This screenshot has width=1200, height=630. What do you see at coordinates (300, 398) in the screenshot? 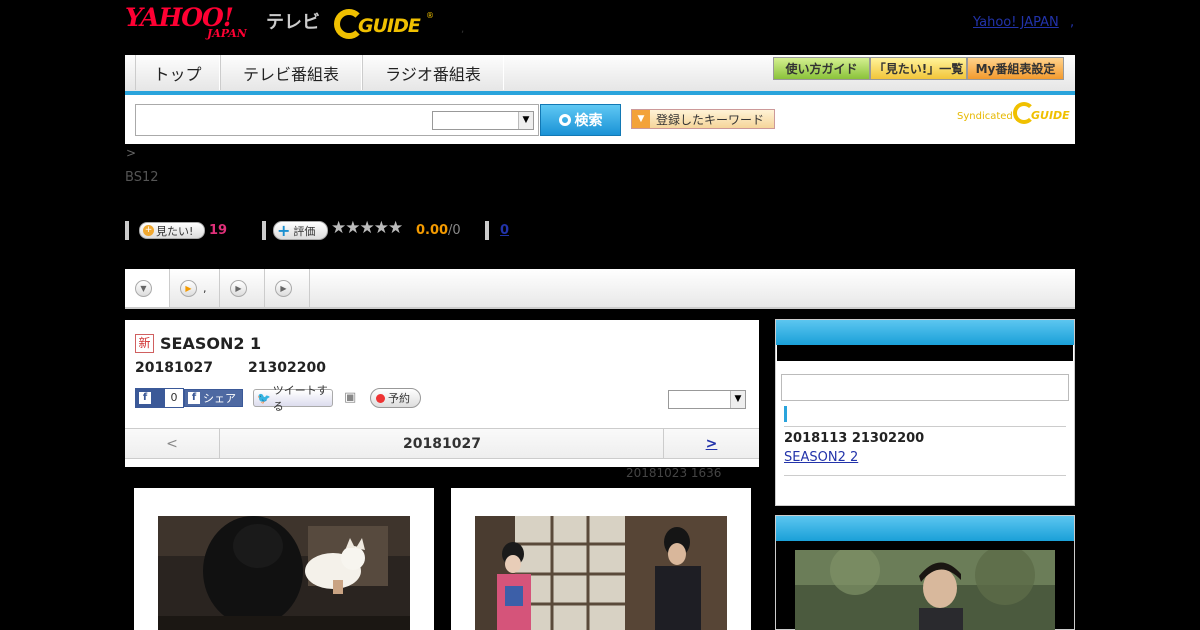
I see `tweet-label: ツイートする` at bounding box center [300, 398].